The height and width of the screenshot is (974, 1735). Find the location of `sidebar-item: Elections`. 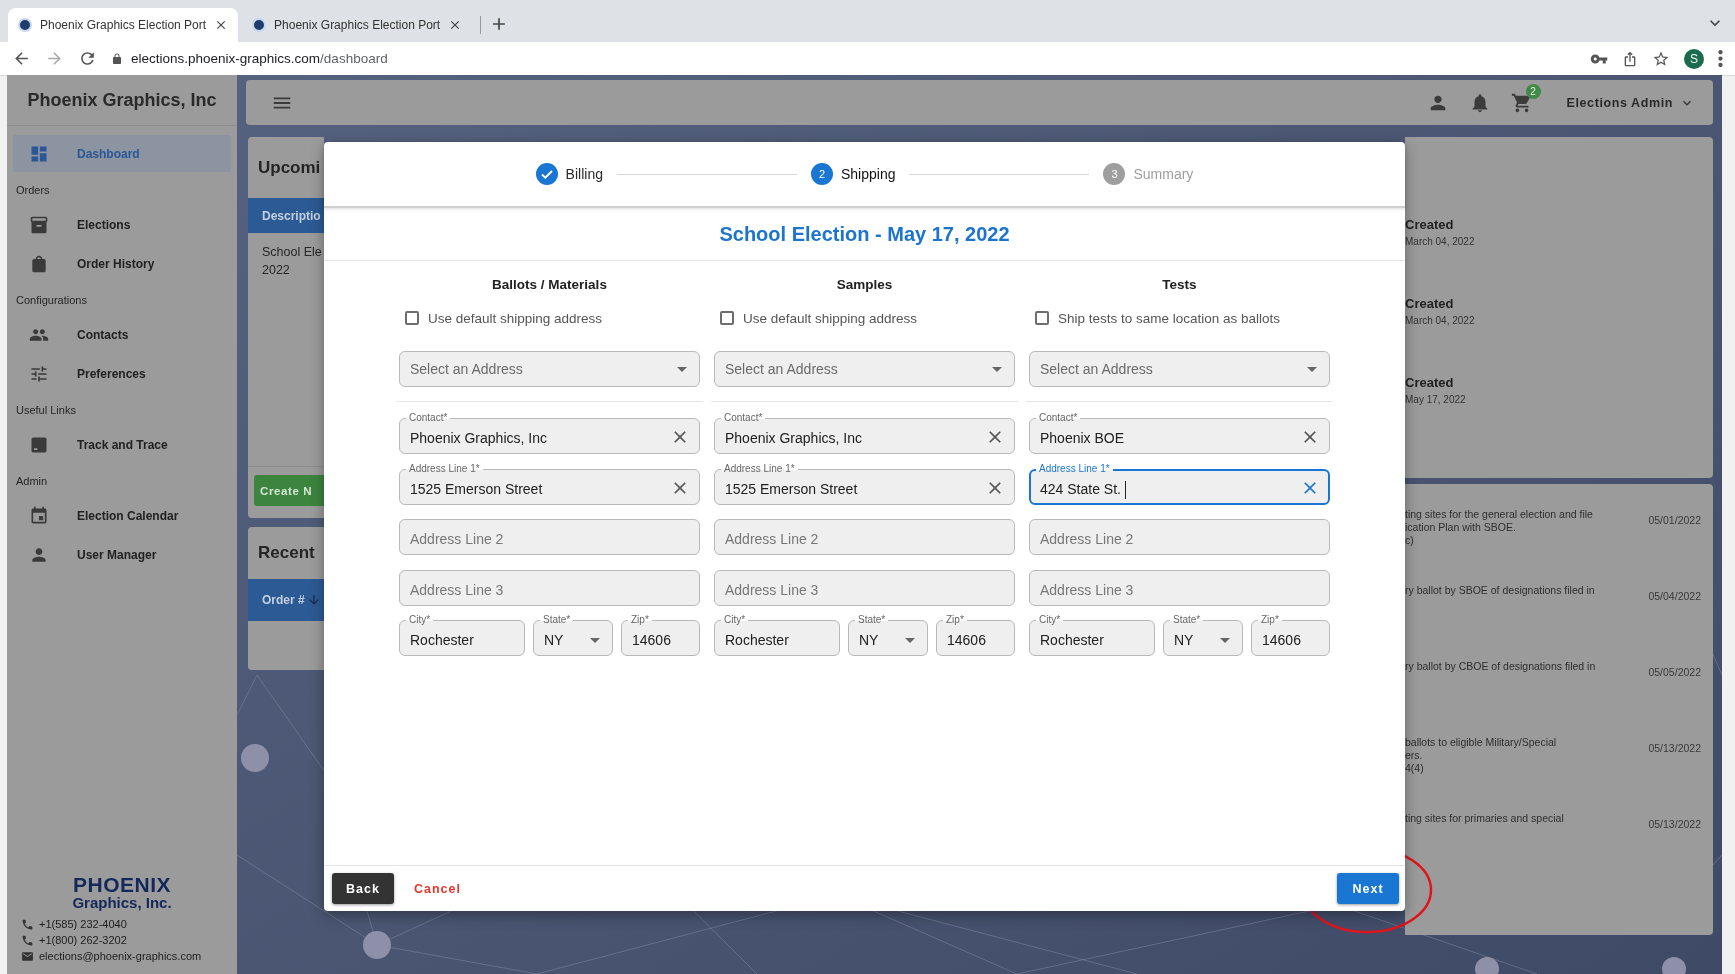

sidebar-item: Elections is located at coordinates (122, 224).